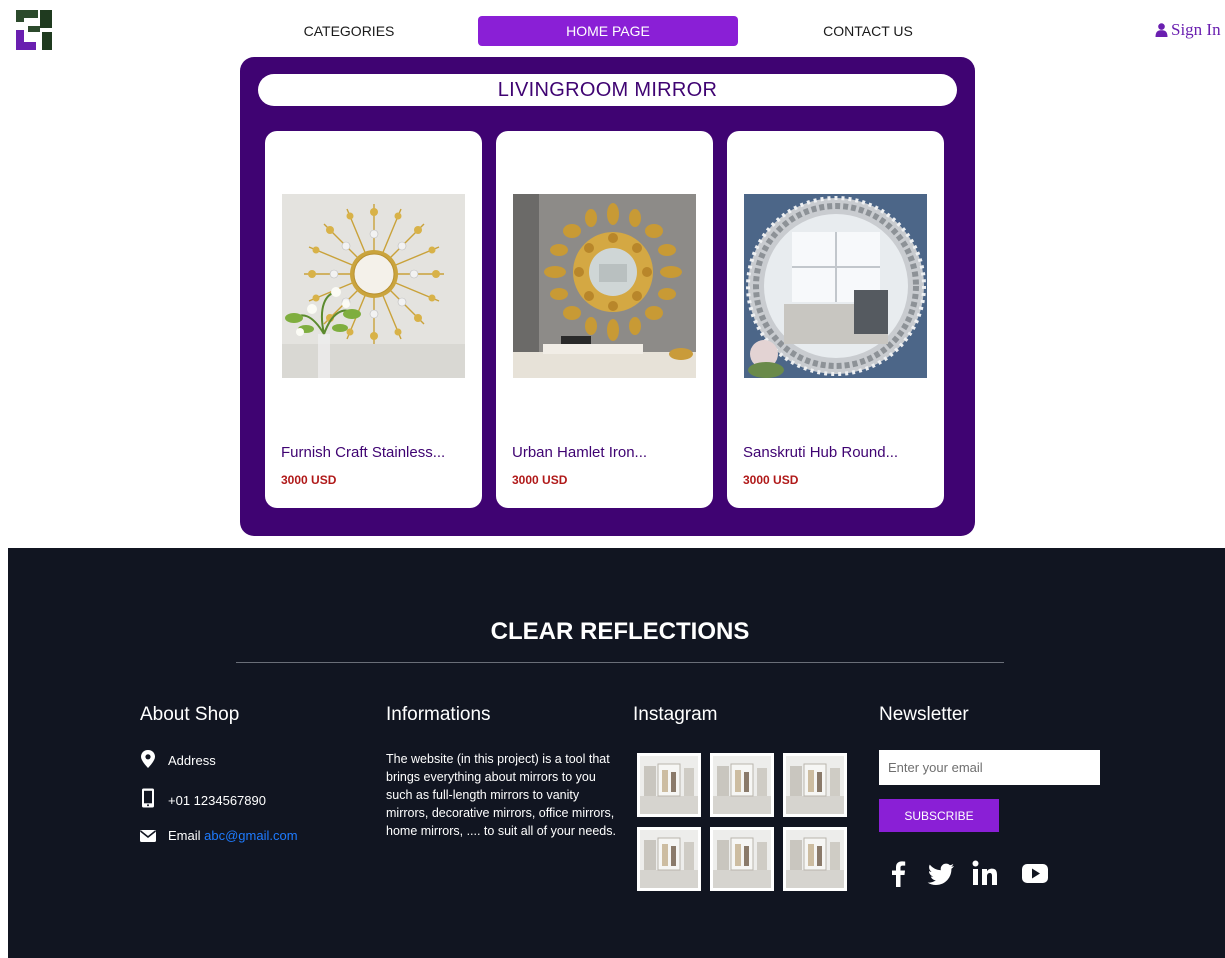 Image resolution: width=1225 pixels, height=958 pixels. I want to click on sign-in-link: Sign In, so click(1188, 30).